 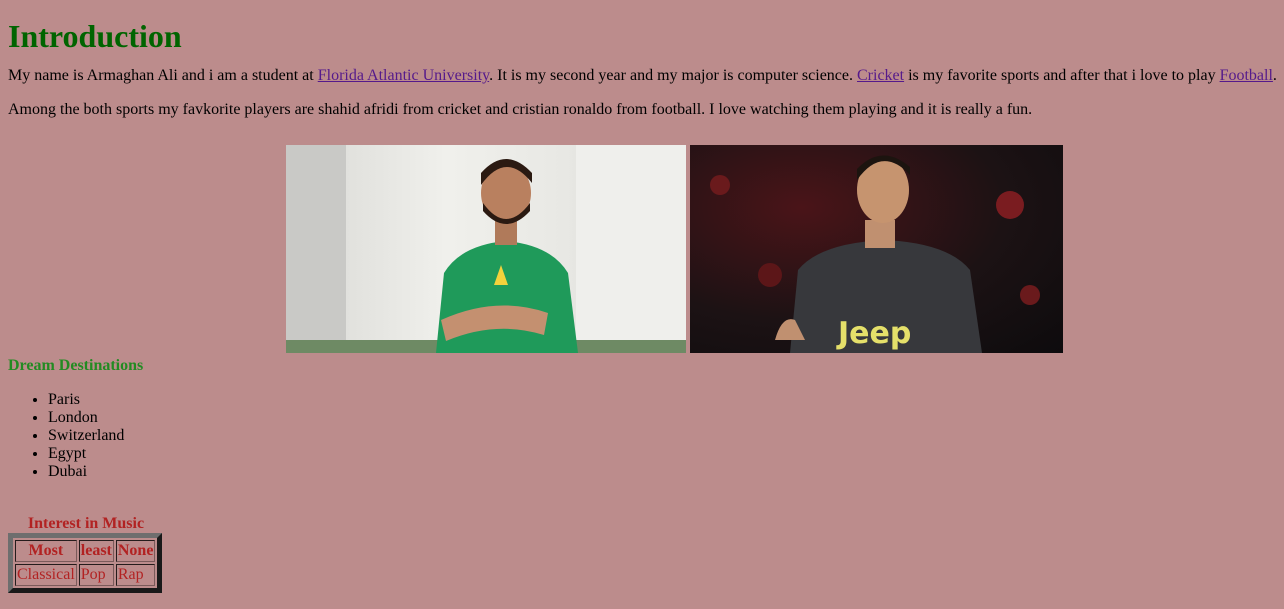 What do you see at coordinates (96, 551) in the screenshot?
I see `table-header: least` at bounding box center [96, 551].